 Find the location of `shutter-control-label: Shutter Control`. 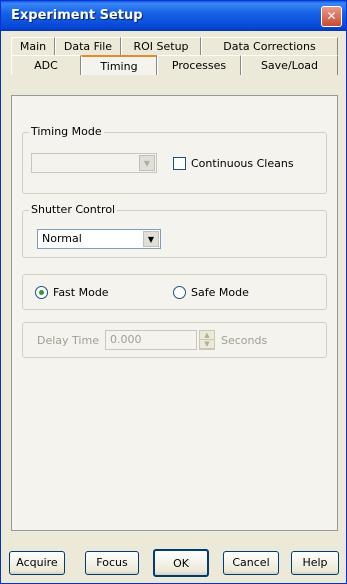

shutter-control-label: Shutter Control is located at coordinates (73, 209).